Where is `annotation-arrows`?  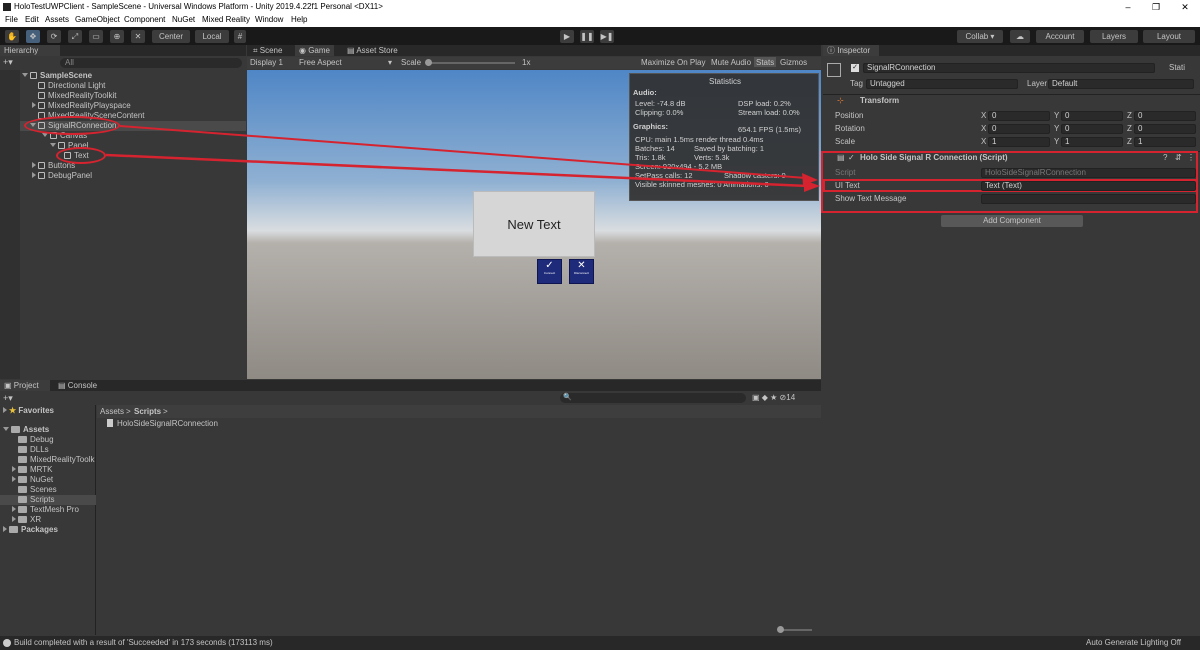 annotation-arrows is located at coordinates (462, 158).